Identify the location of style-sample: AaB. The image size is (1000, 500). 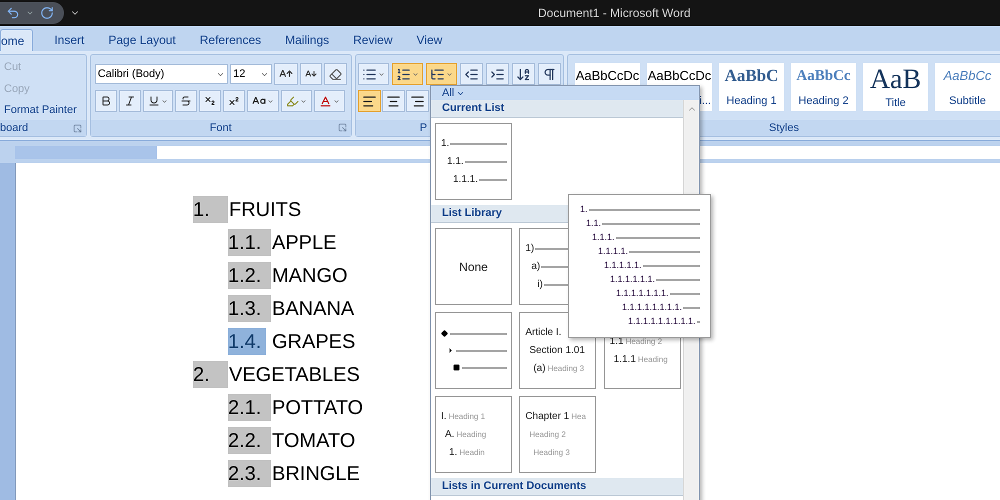
(896, 80).